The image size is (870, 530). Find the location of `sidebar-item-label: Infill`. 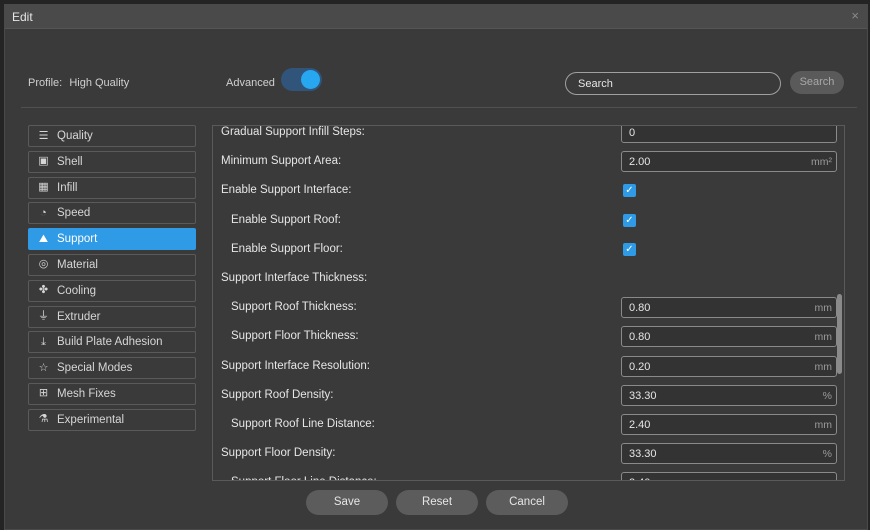

sidebar-item-label: Infill is located at coordinates (67, 187).